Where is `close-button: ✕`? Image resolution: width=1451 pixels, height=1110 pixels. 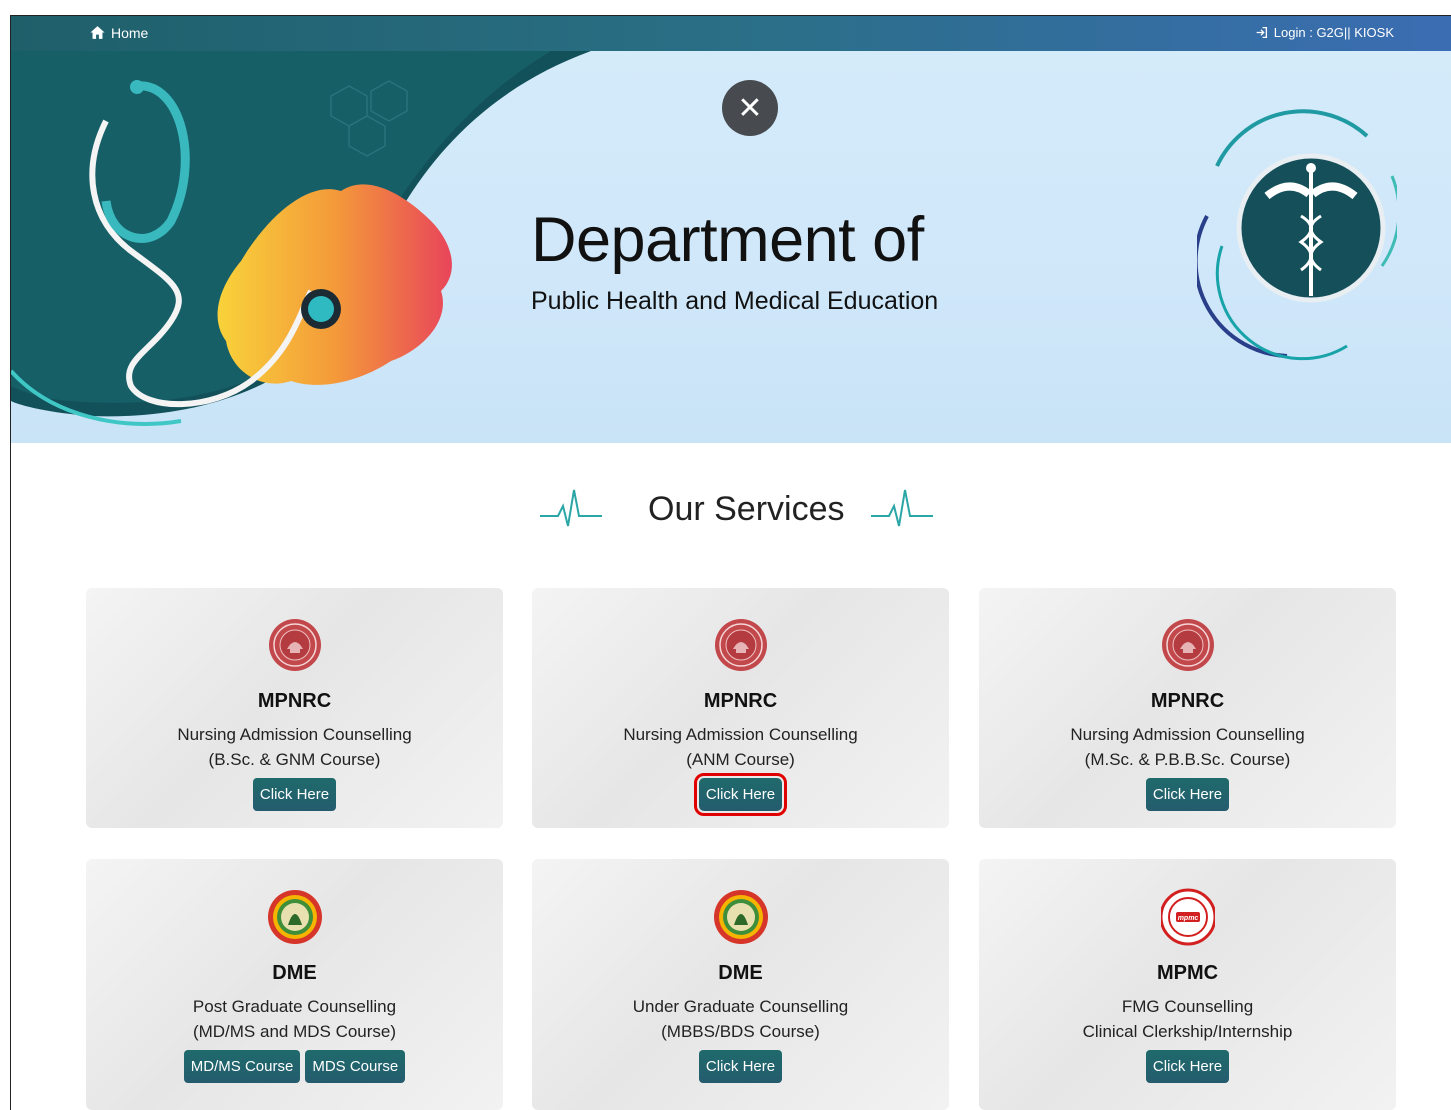
close-button: ✕ is located at coordinates (750, 108).